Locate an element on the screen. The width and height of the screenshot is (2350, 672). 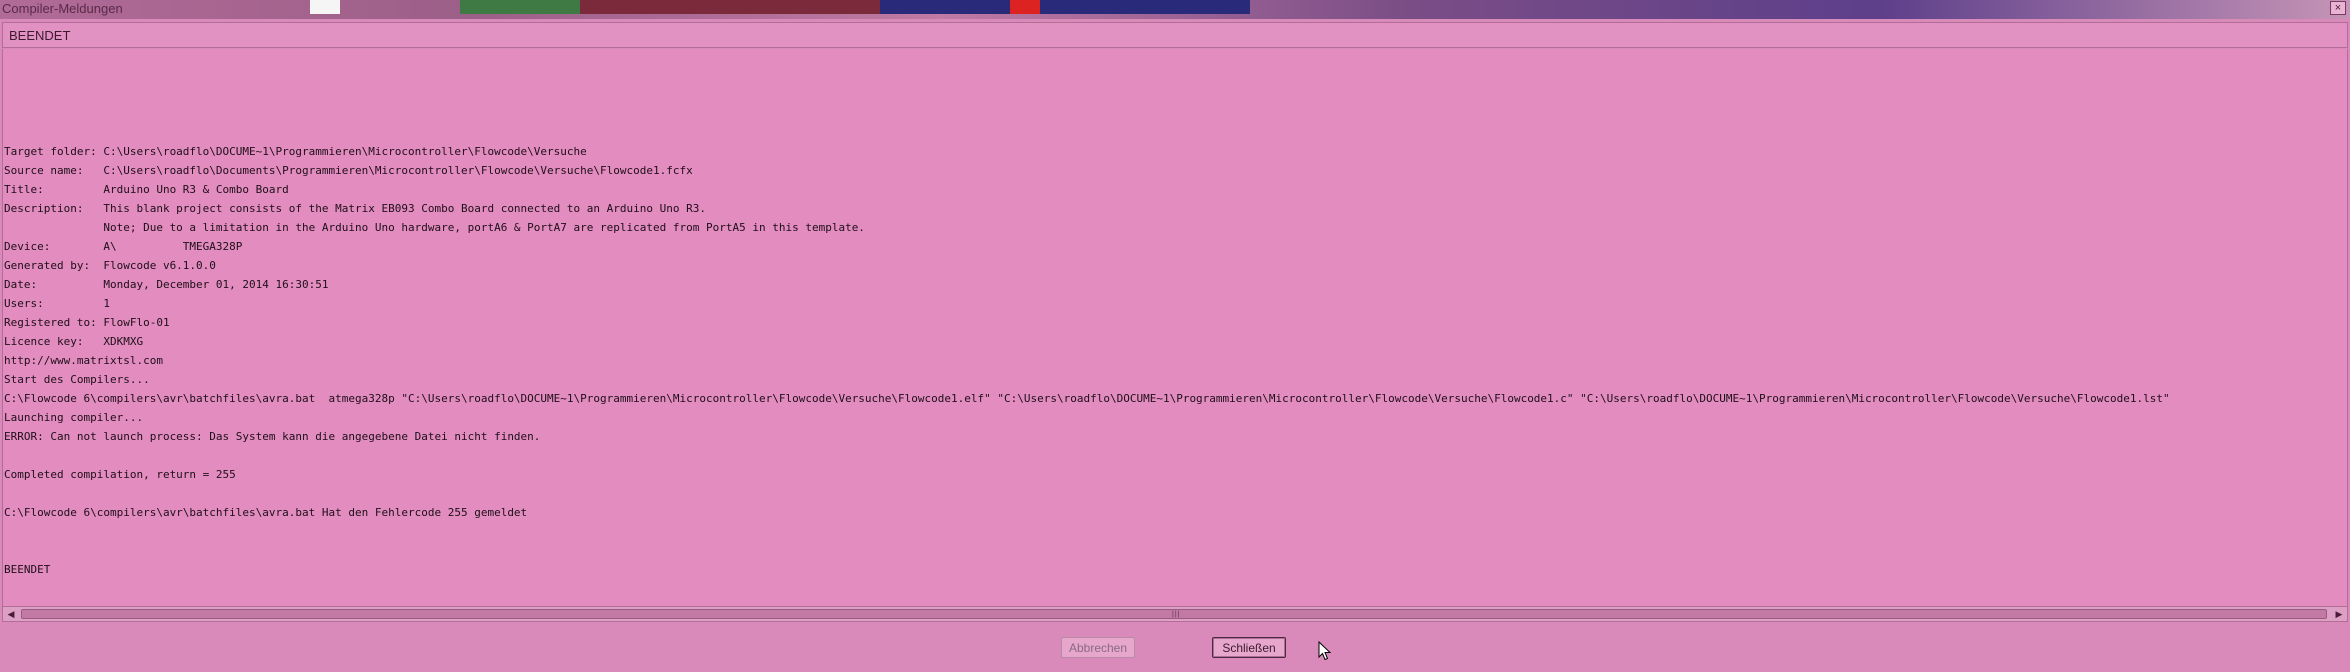
log-line: Title: Arduino Uno R3 & Combo Board is located at coordinates (146, 189).